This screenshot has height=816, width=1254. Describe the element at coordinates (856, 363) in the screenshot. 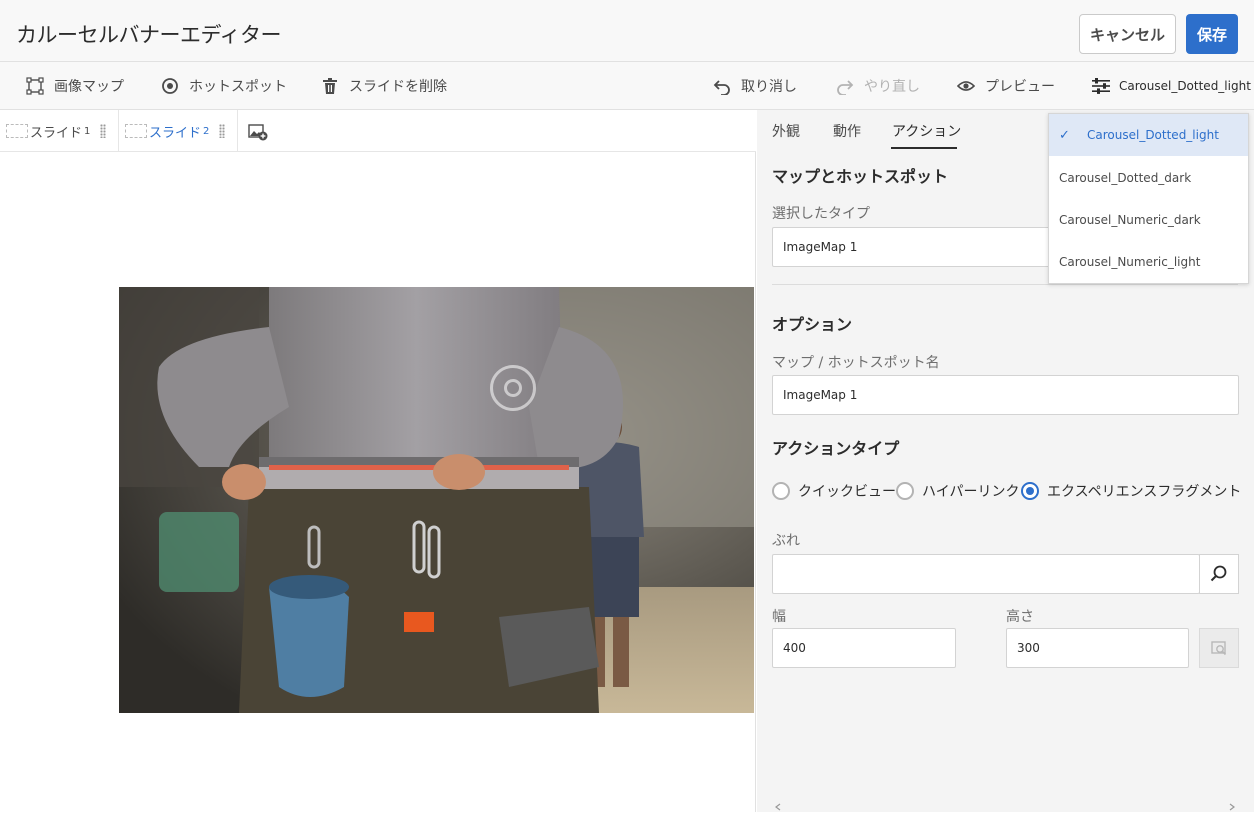

I see `map-name-label: マップ / ホットスポット名` at that location.